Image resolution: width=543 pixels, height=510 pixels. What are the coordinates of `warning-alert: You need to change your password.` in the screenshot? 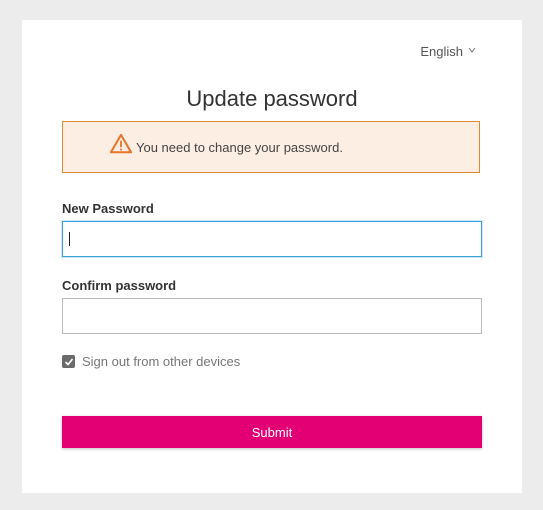 It's located at (271, 147).